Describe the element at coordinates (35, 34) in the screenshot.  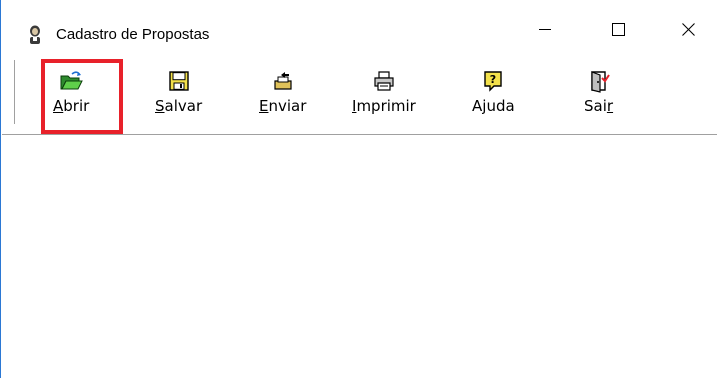
I see `person-icon` at that location.